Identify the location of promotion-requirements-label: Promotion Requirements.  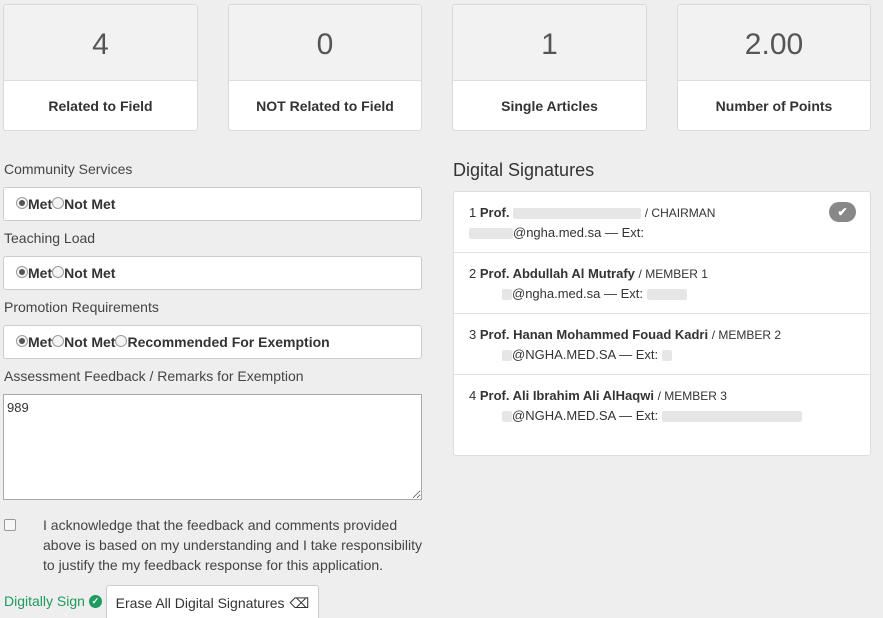
(81, 307).